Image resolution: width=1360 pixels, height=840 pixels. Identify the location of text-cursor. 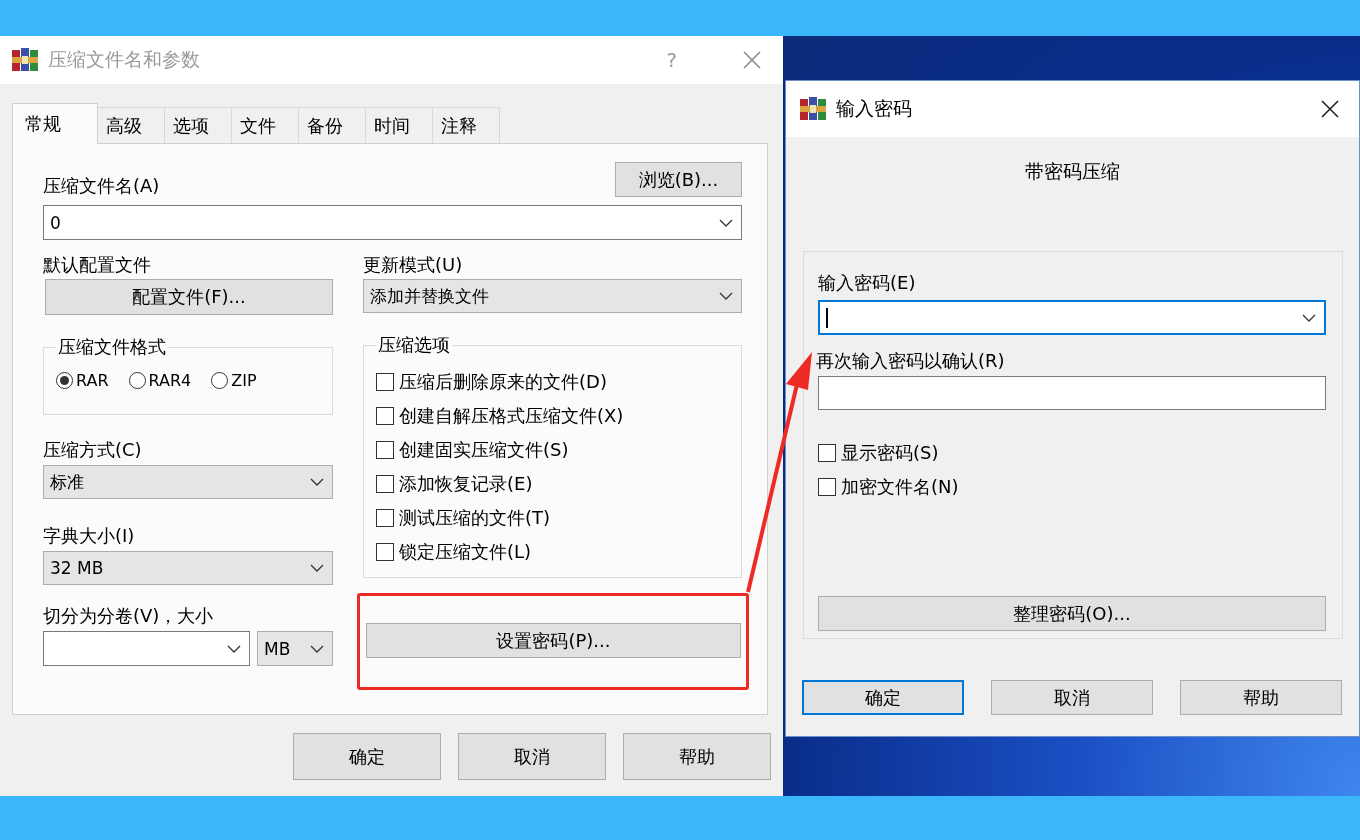
(827, 317).